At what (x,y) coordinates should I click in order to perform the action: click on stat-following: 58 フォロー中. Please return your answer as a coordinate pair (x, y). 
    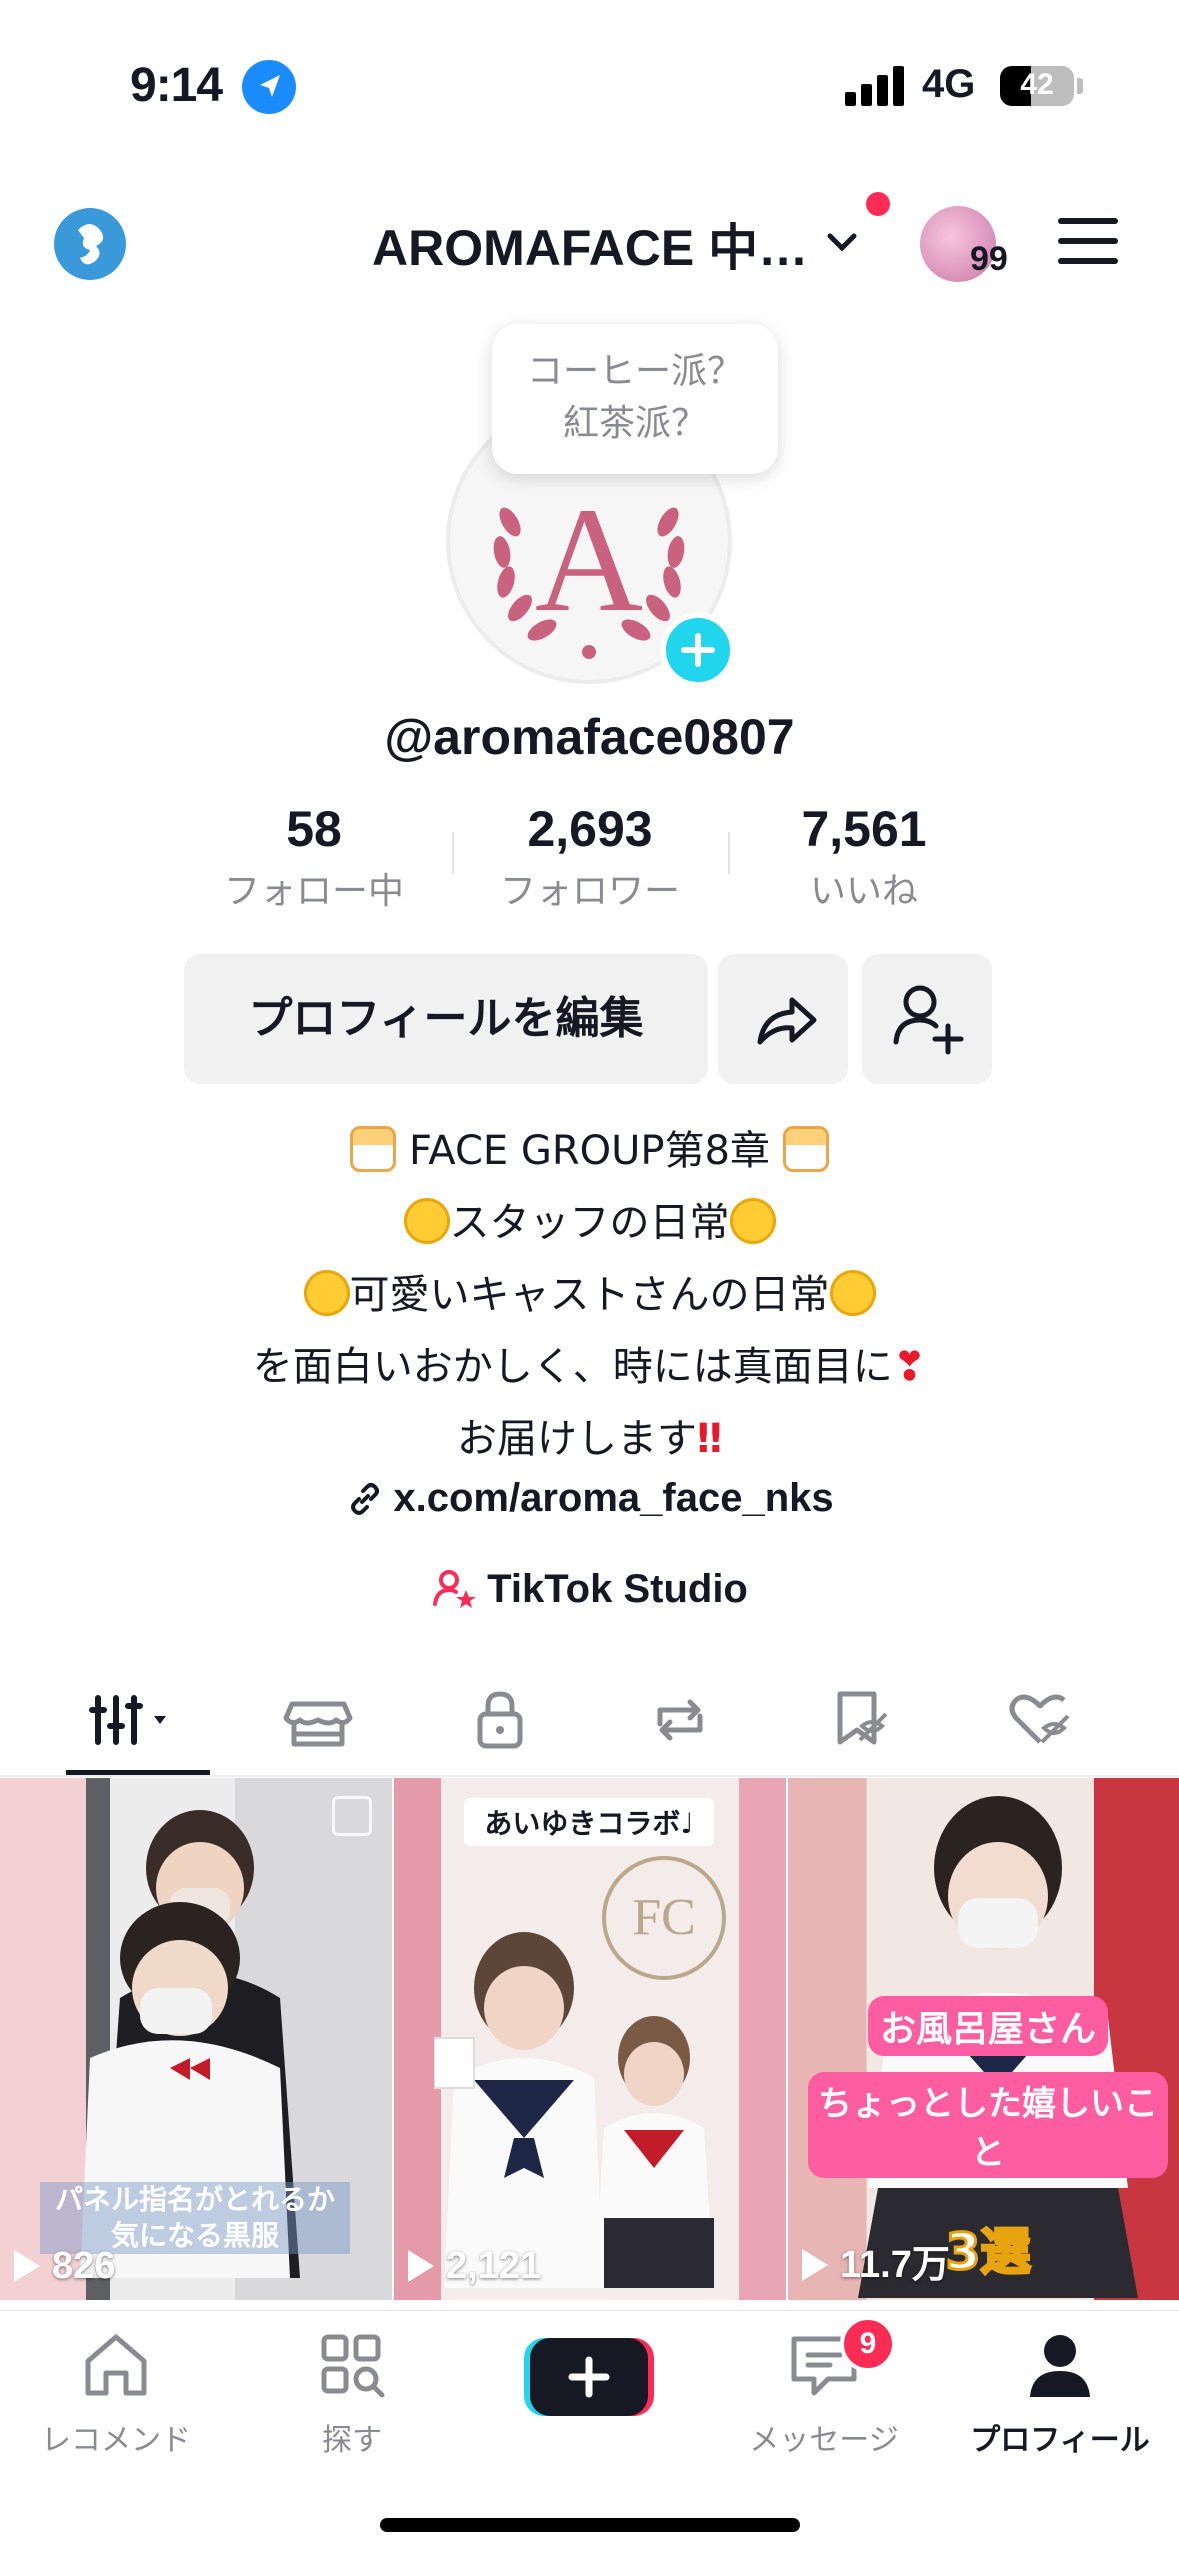
    Looking at the image, I should click on (314, 857).